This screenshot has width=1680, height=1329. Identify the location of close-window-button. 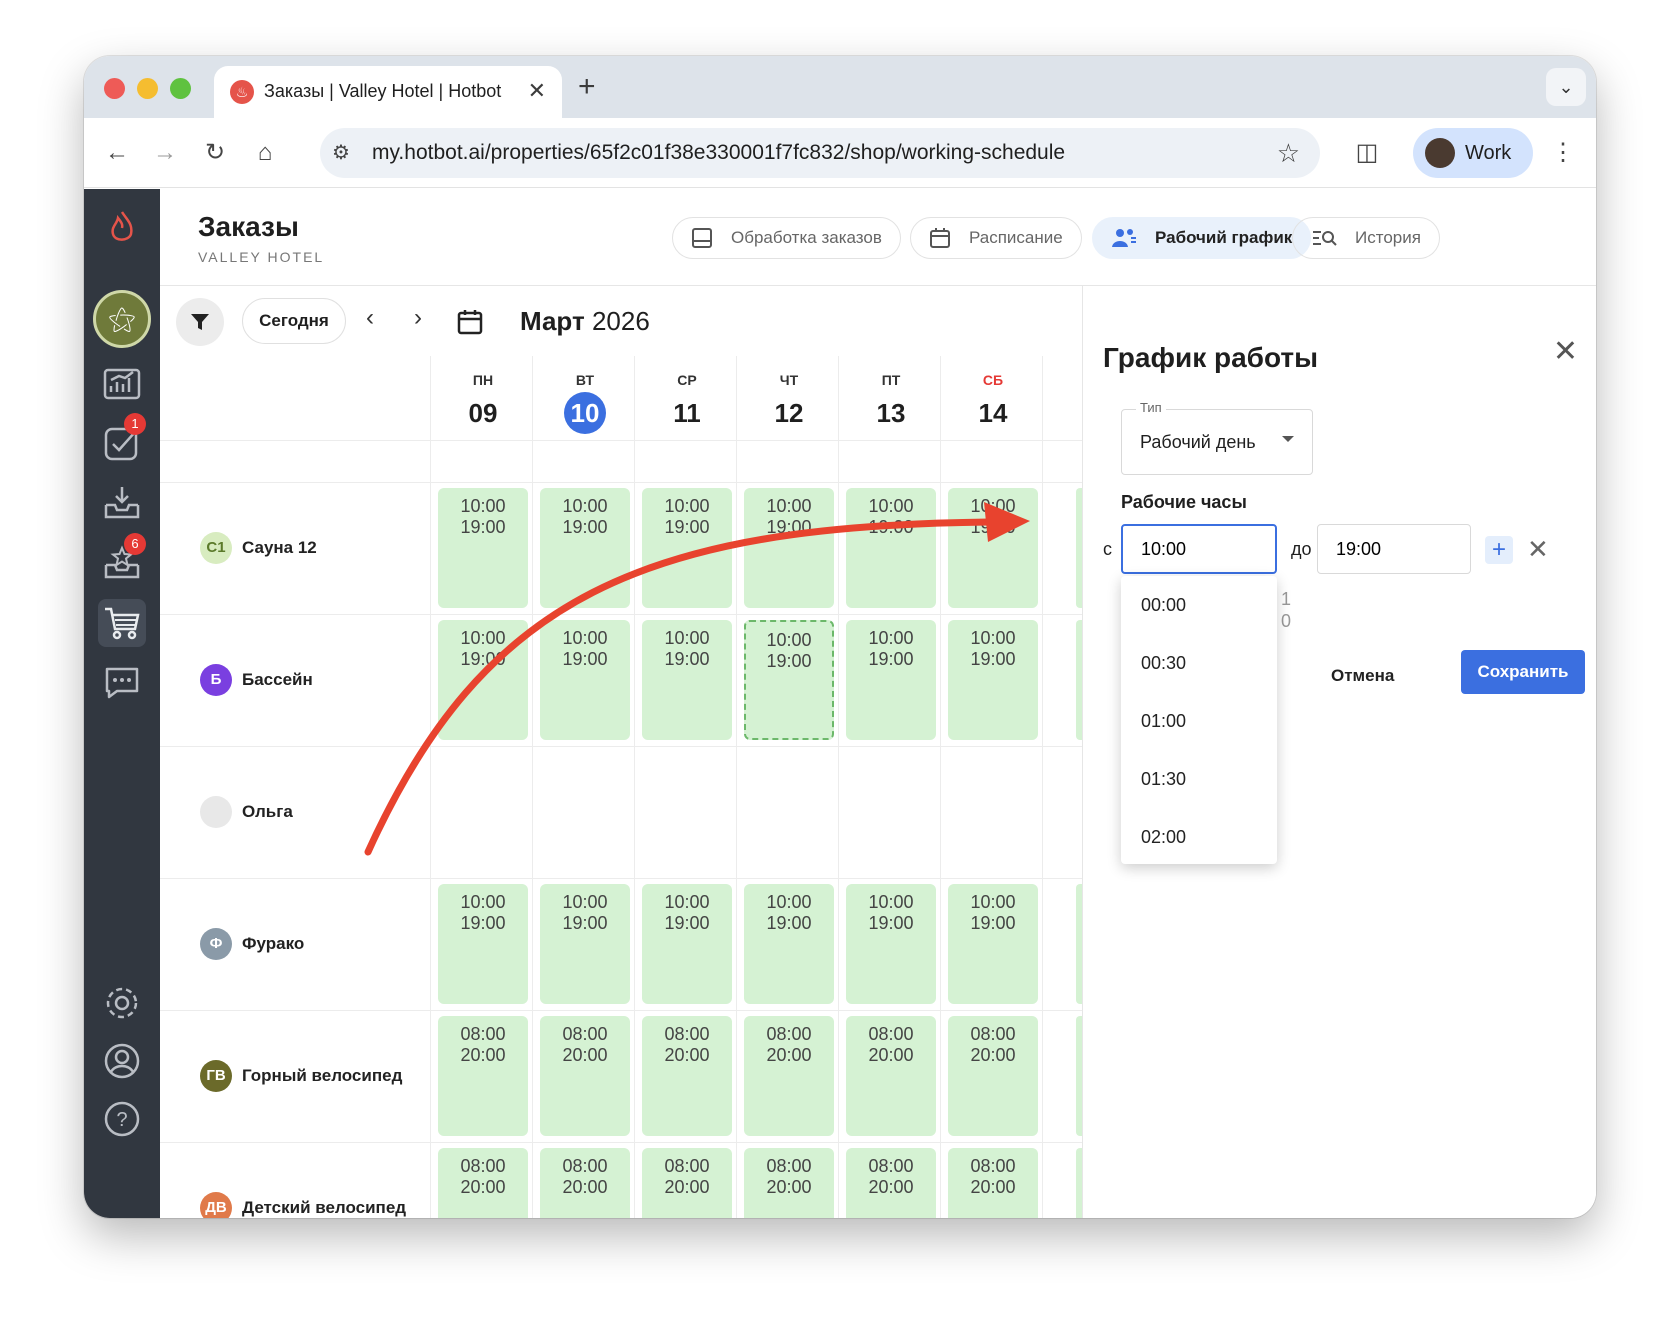
(114, 88).